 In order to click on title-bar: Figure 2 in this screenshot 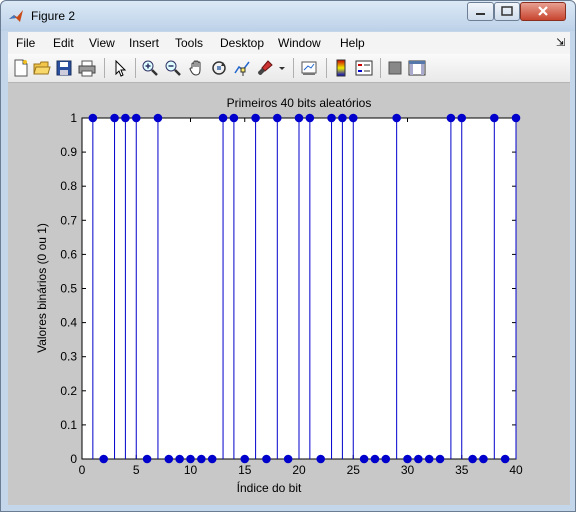, I will do `click(288, 16)`.